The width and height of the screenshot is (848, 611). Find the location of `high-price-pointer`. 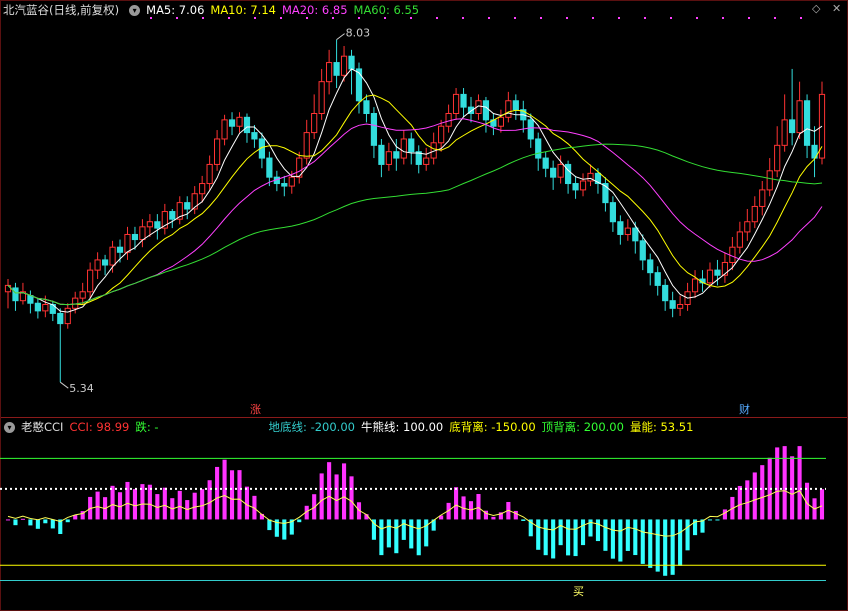

high-price-pointer is located at coordinates (340, 37).